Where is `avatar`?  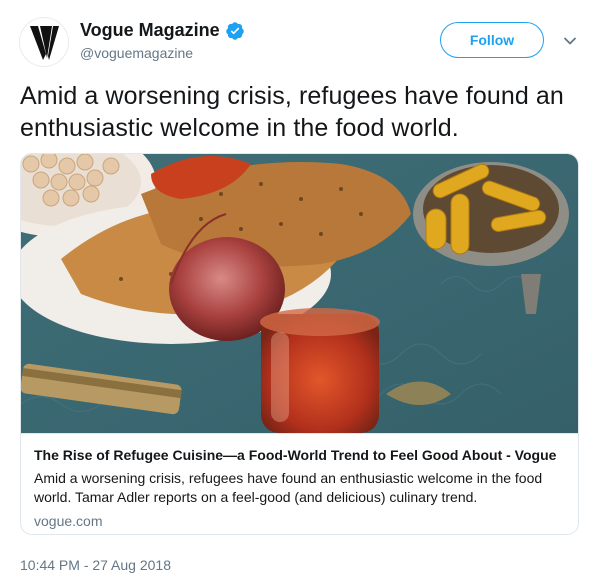
avatar is located at coordinates (44, 42).